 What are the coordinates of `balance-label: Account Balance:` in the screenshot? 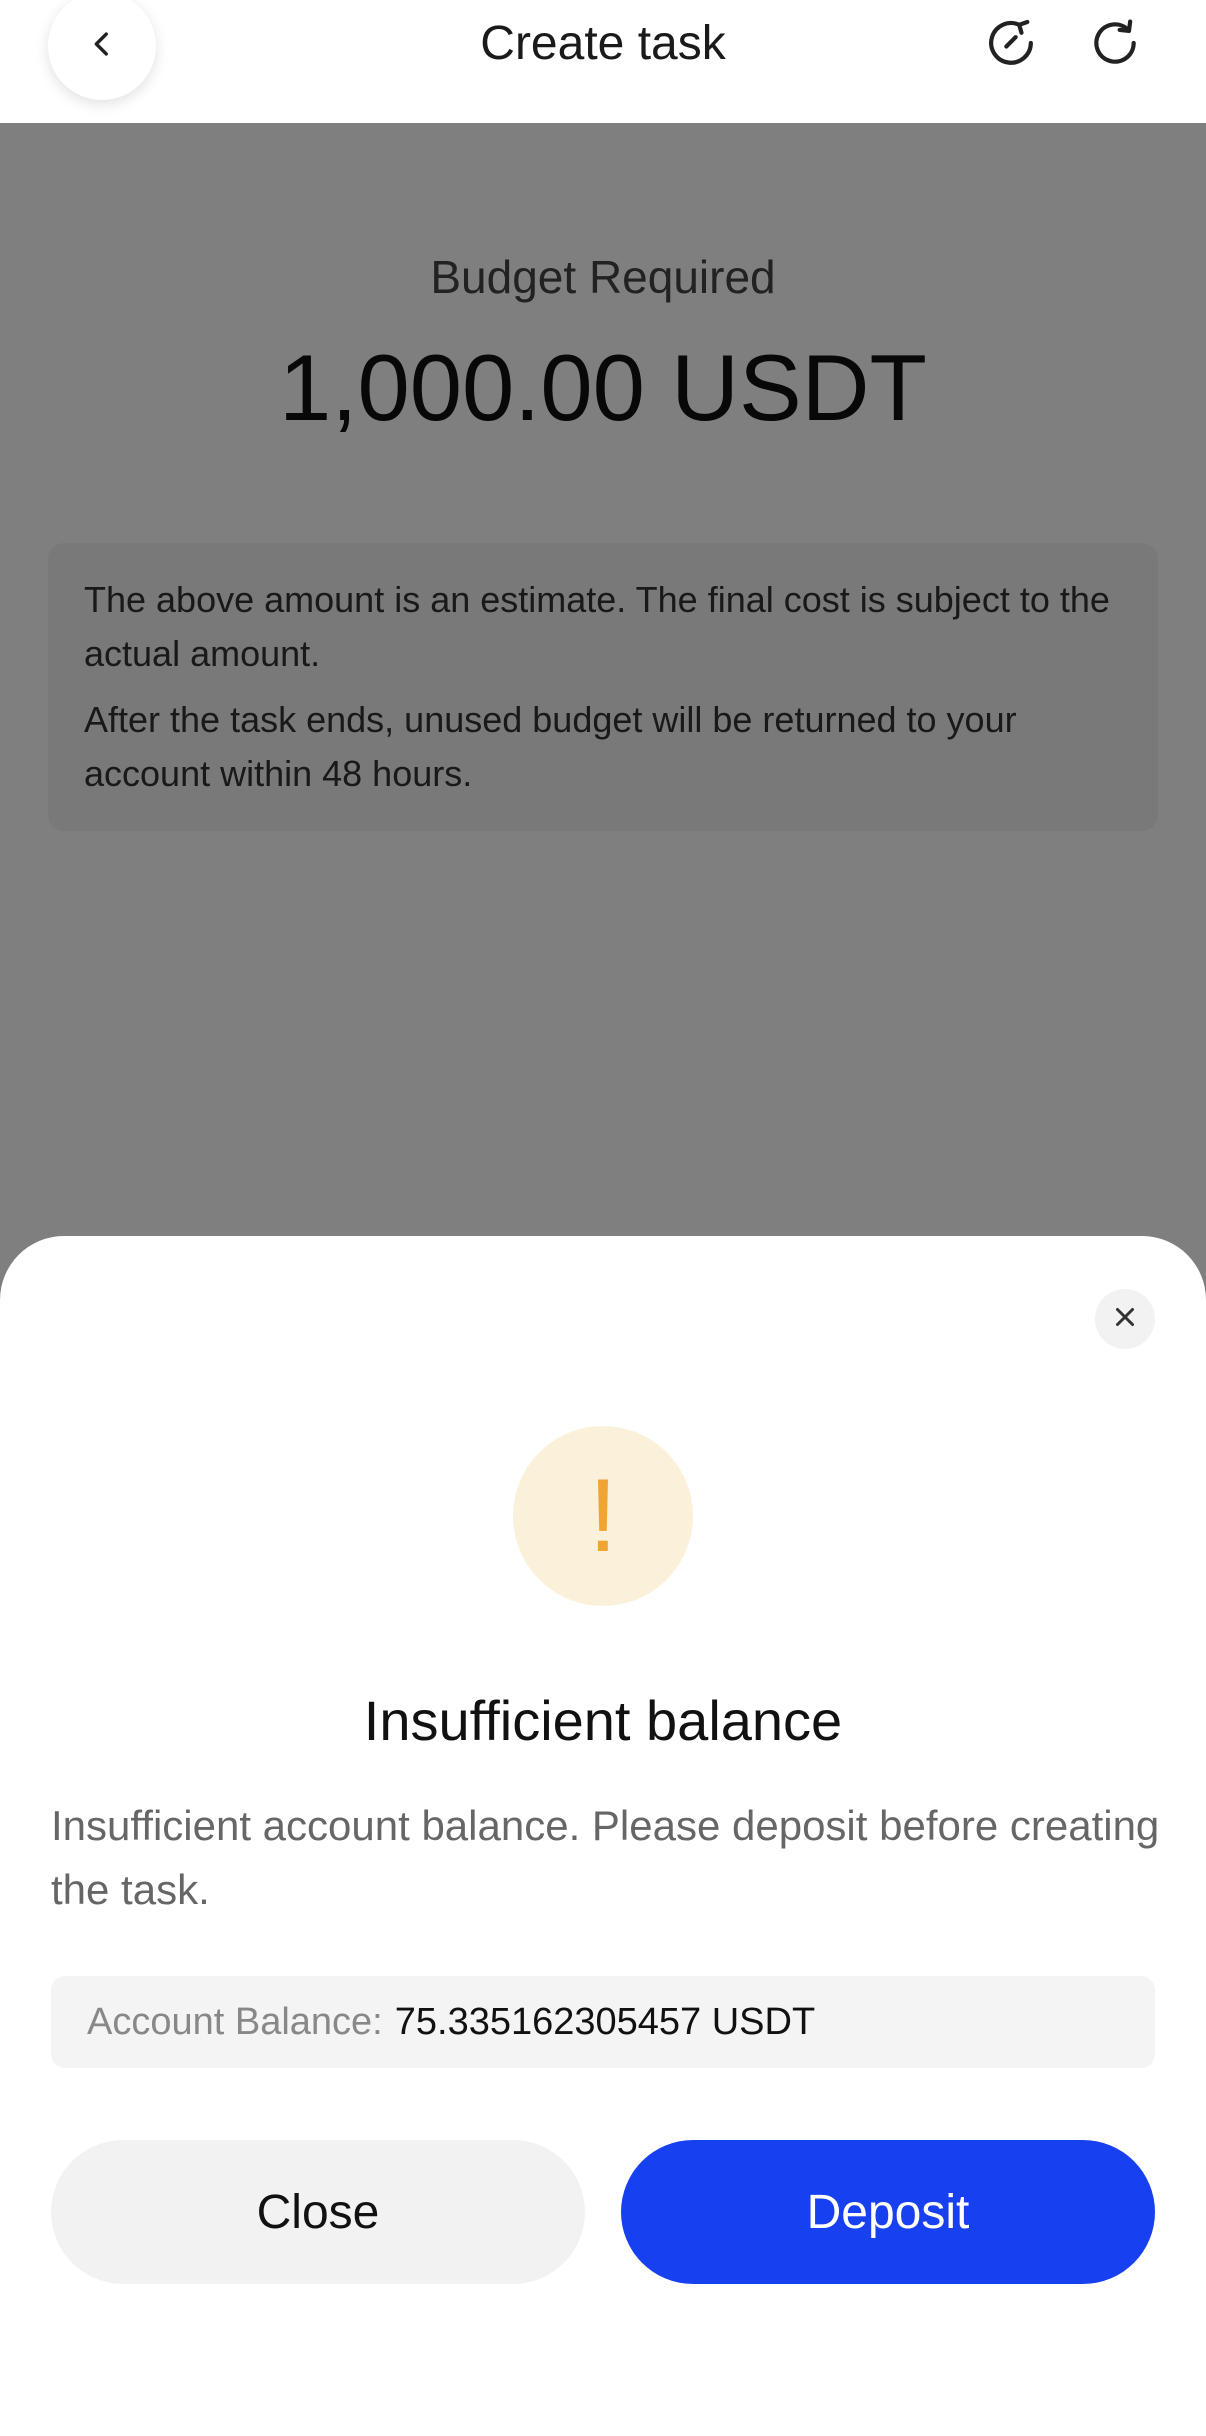 It's located at (235, 2021).